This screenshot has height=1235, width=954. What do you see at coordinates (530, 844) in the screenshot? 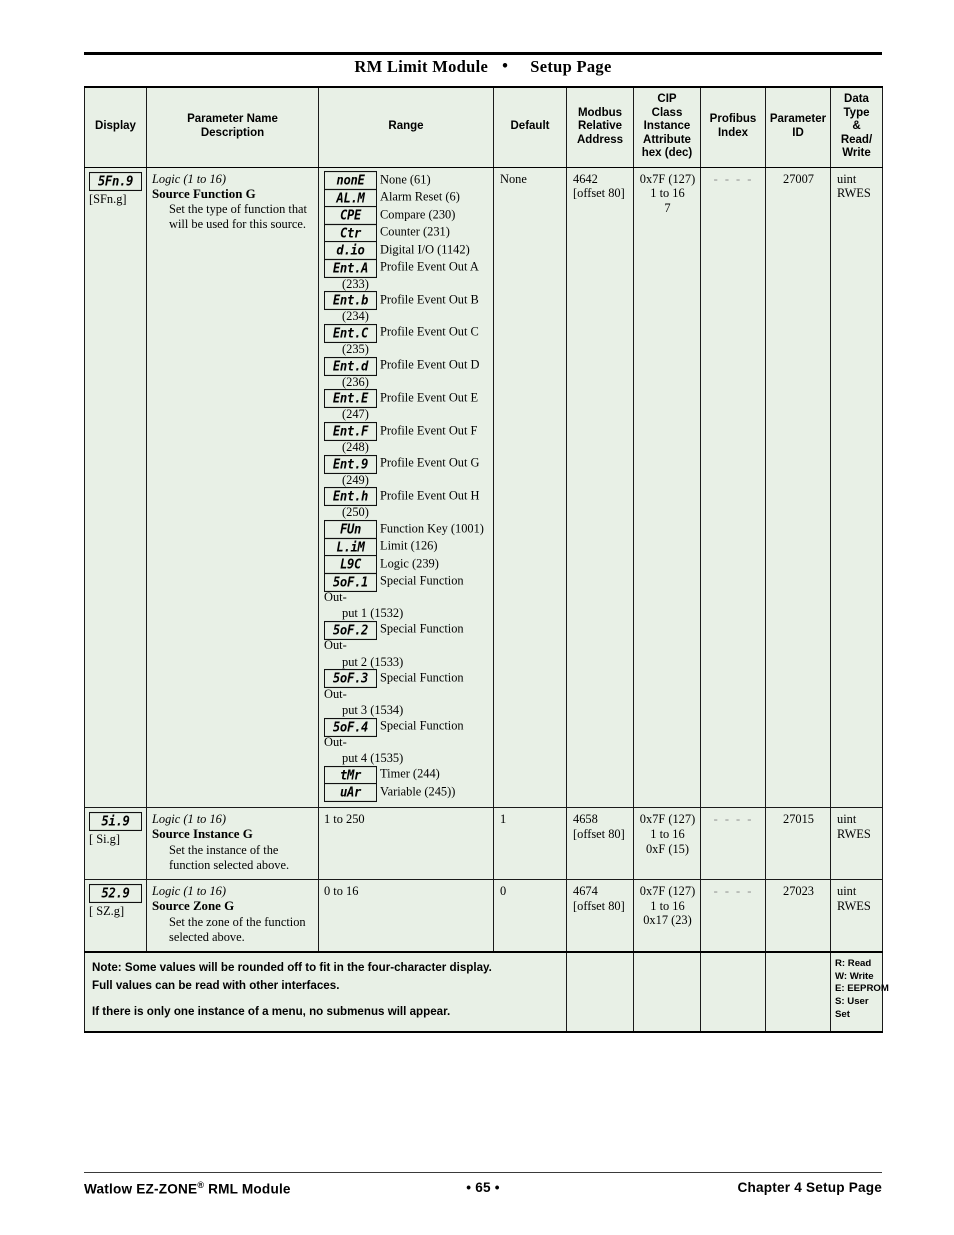
I see `cell-default: 1` at bounding box center [530, 844].